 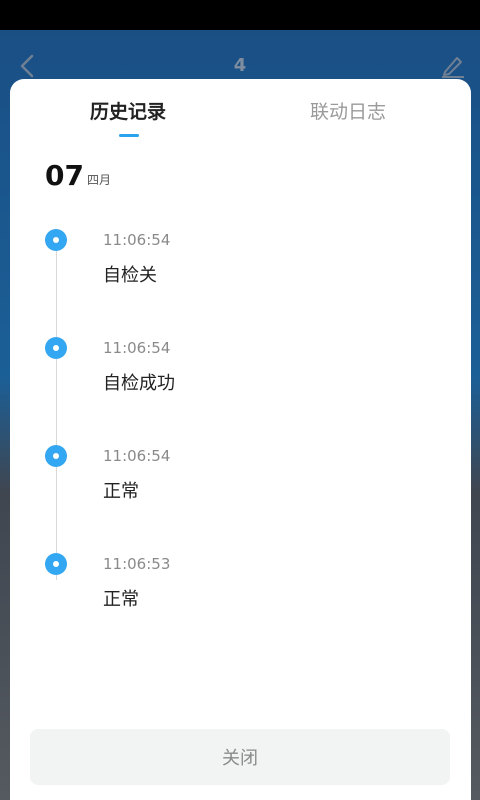 What do you see at coordinates (139, 383) in the screenshot?
I see `entry-text: 自检成功` at bounding box center [139, 383].